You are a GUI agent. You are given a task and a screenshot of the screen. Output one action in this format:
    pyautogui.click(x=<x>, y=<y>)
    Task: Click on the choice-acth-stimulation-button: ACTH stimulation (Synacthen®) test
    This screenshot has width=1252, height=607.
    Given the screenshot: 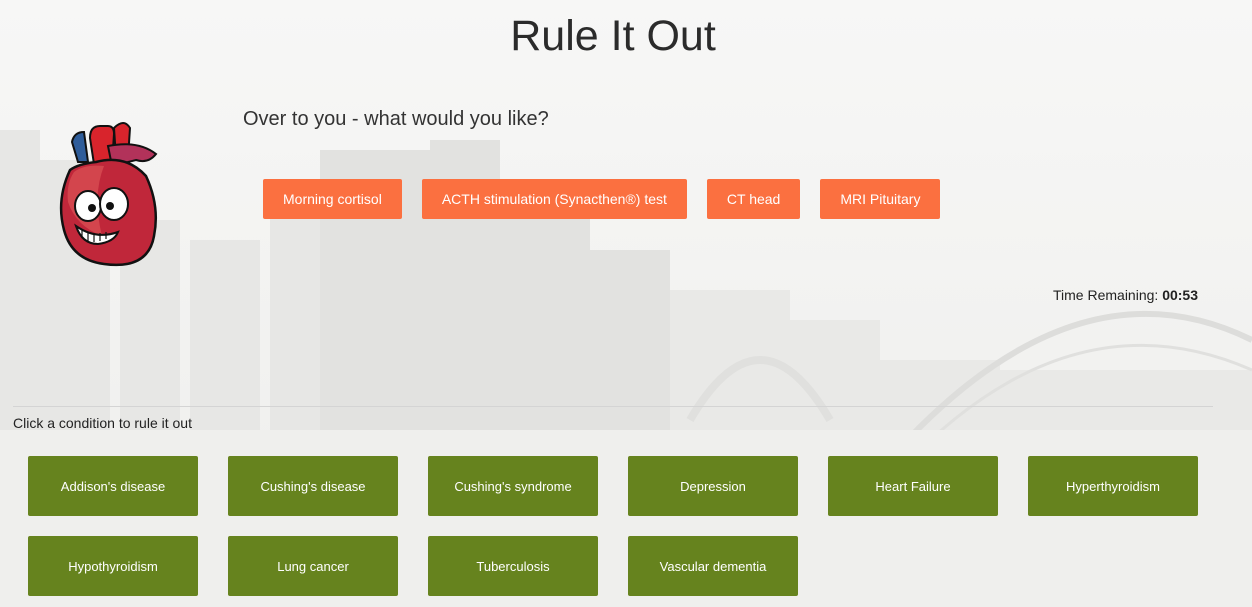 What is the action you would take?
    pyautogui.click(x=554, y=199)
    